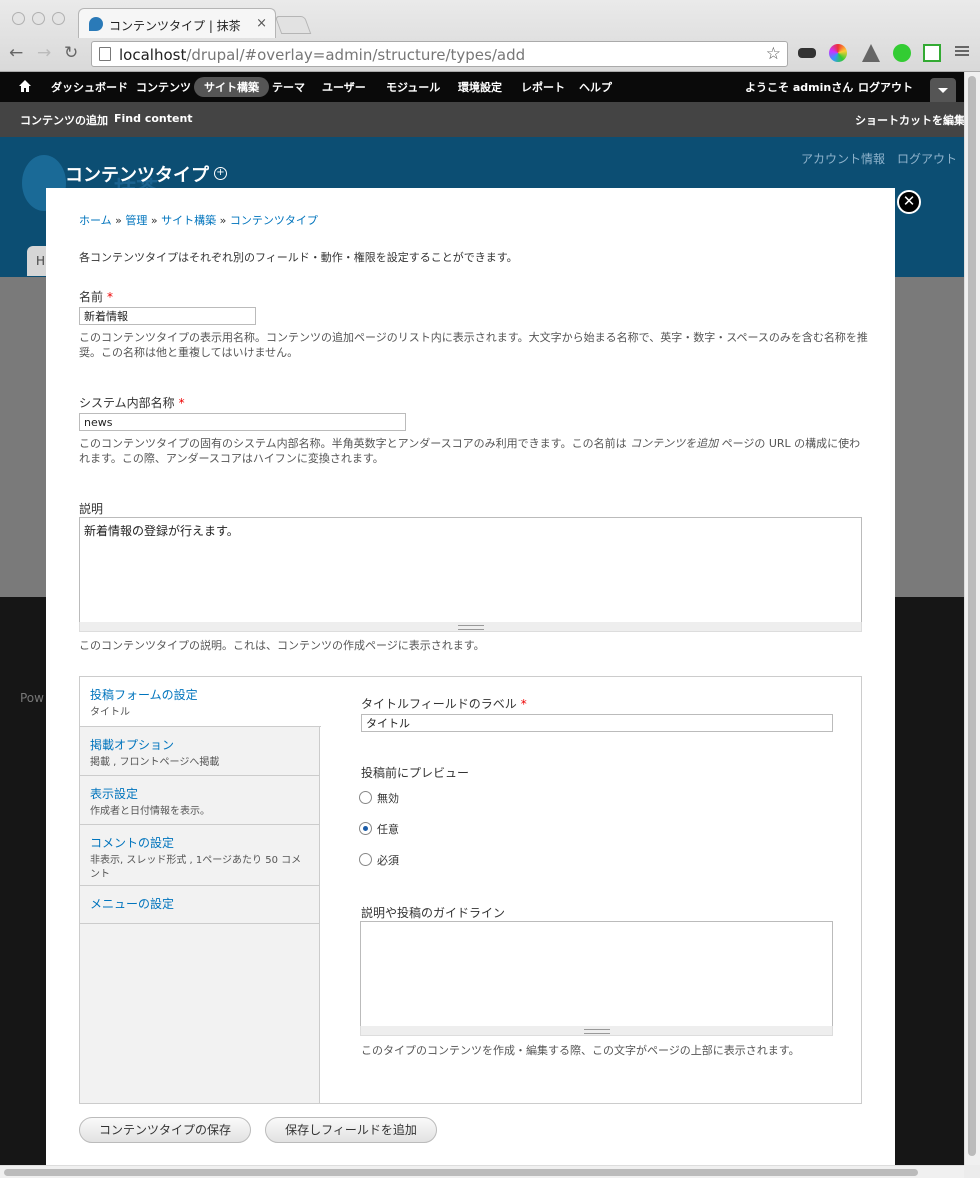 This screenshot has width=980, height=1178. Describe the element at coordinates (461, 1172) in the screenshot. I see `horizontal-scroll-thumb` at that location.